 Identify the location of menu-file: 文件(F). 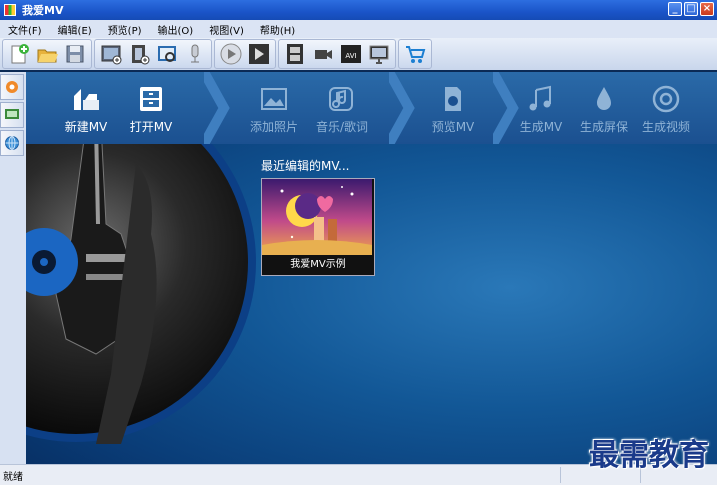
(25, 29).